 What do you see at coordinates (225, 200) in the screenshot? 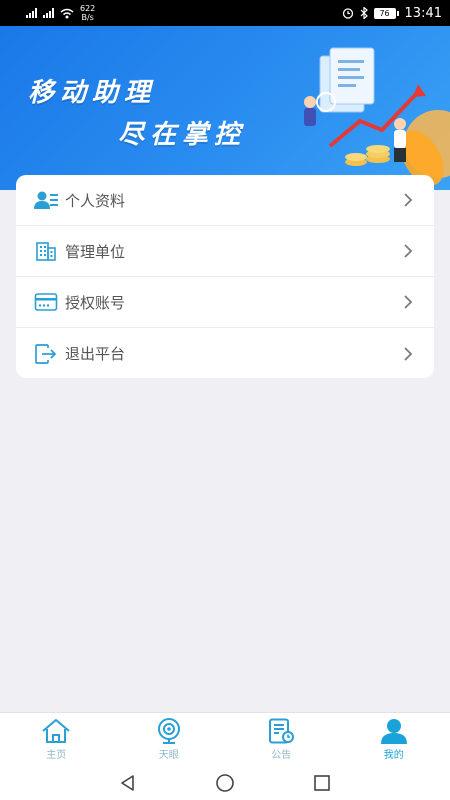
I see `menu-item-profile: 个人资料` at bounding box center [225, 200].